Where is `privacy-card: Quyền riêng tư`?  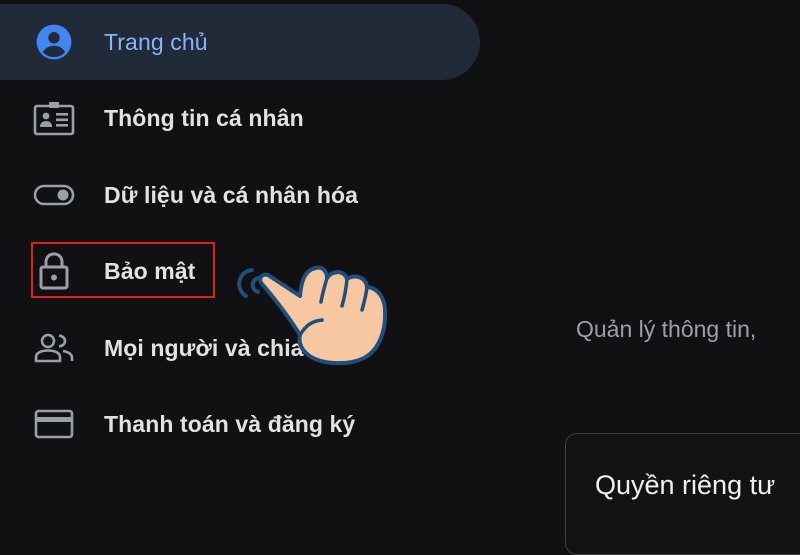
privacy-card: Quyền riêng tư is located at coordinates (682, 494).